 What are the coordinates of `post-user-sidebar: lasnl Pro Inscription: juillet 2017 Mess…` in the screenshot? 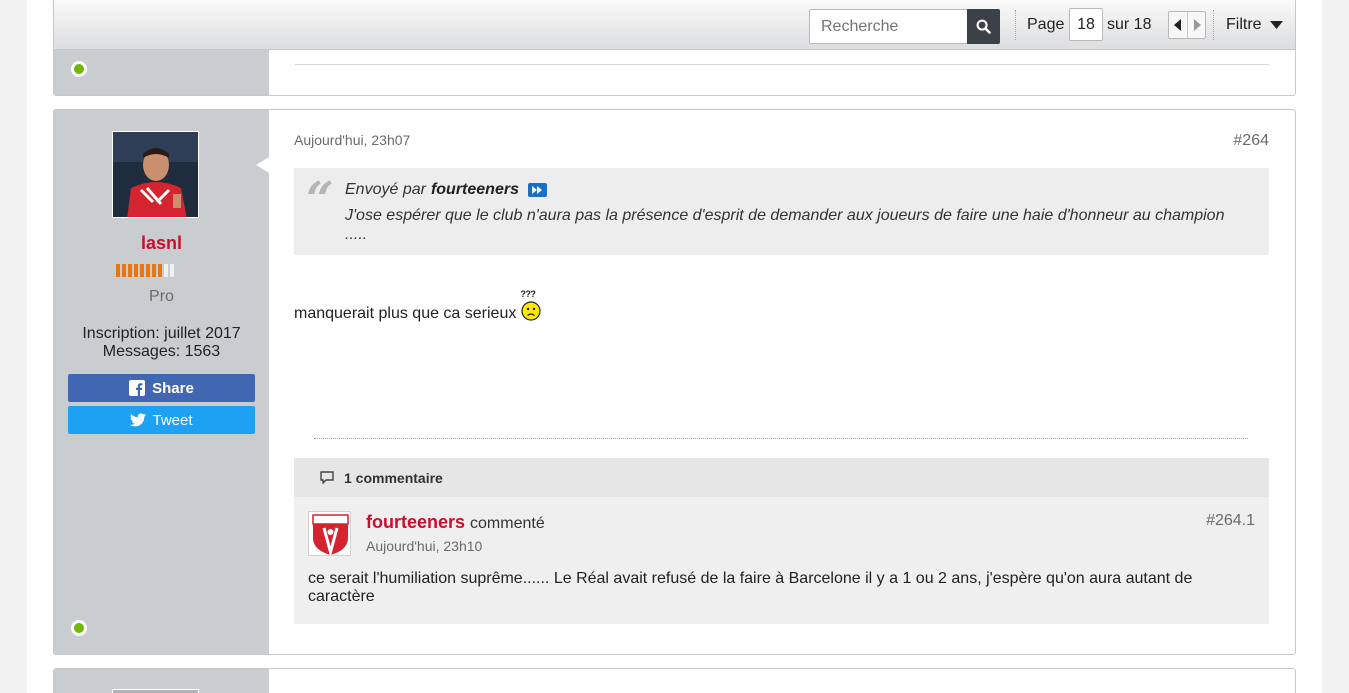 It's located at (161, 382).